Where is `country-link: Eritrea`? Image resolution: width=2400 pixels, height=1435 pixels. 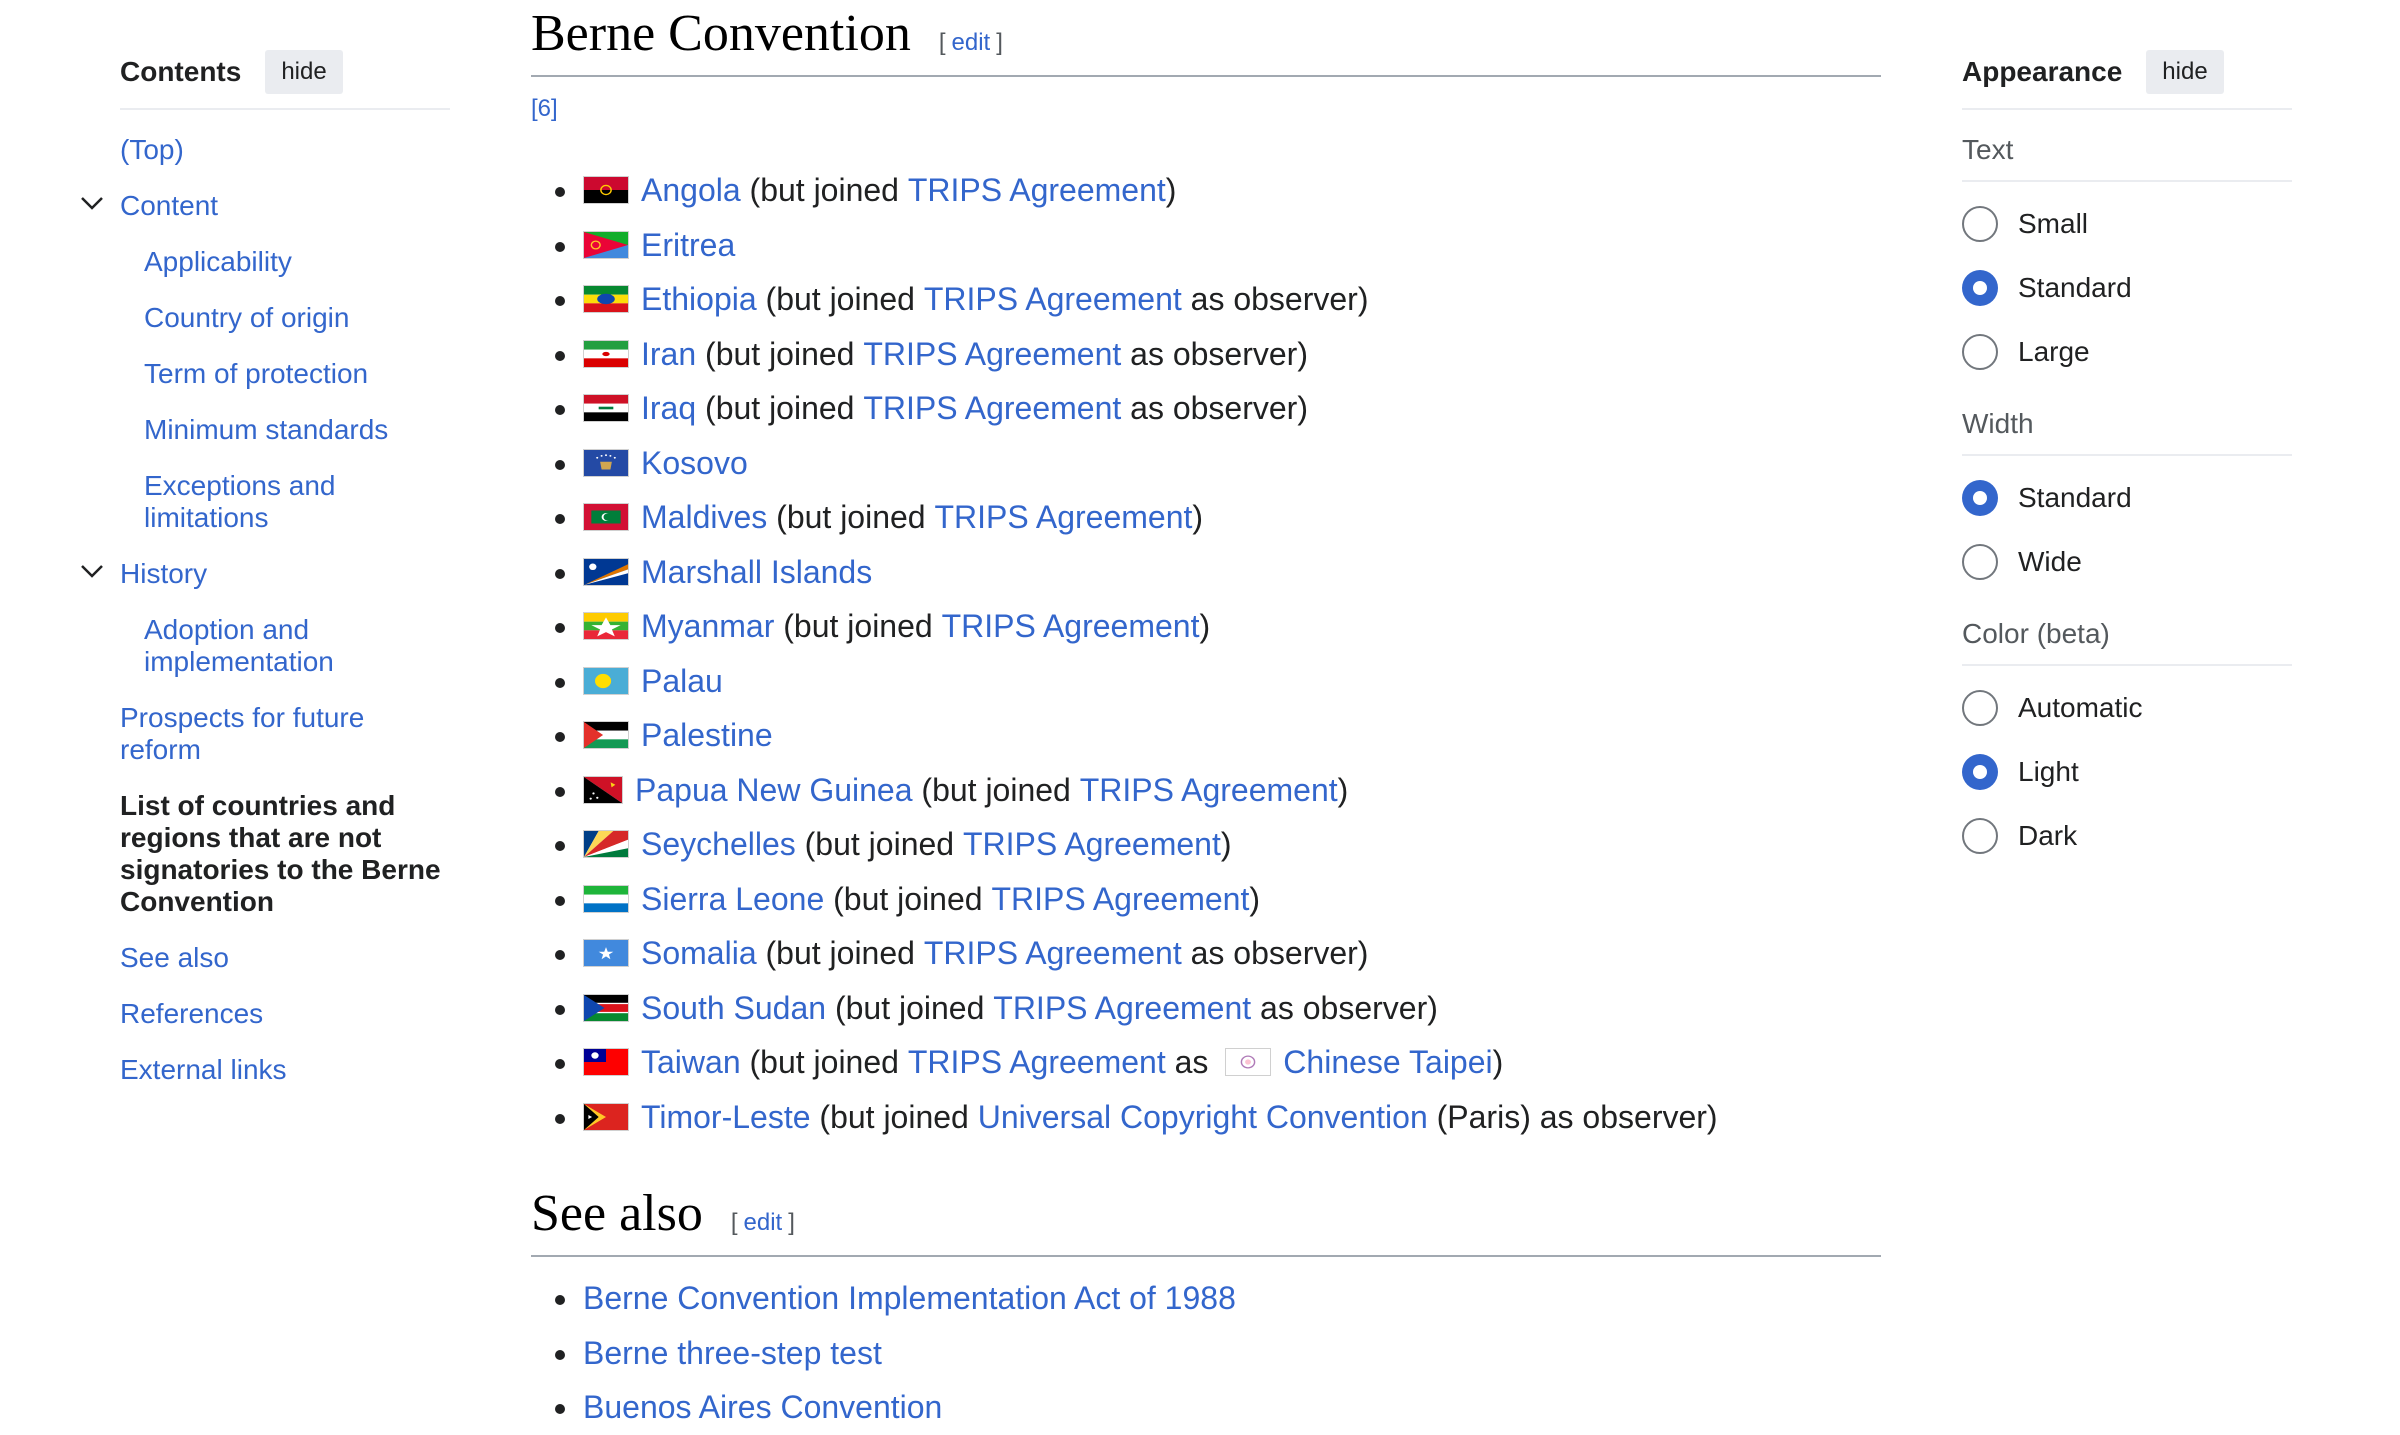
country-link: Eritrea is located at coordinates (688, 245).